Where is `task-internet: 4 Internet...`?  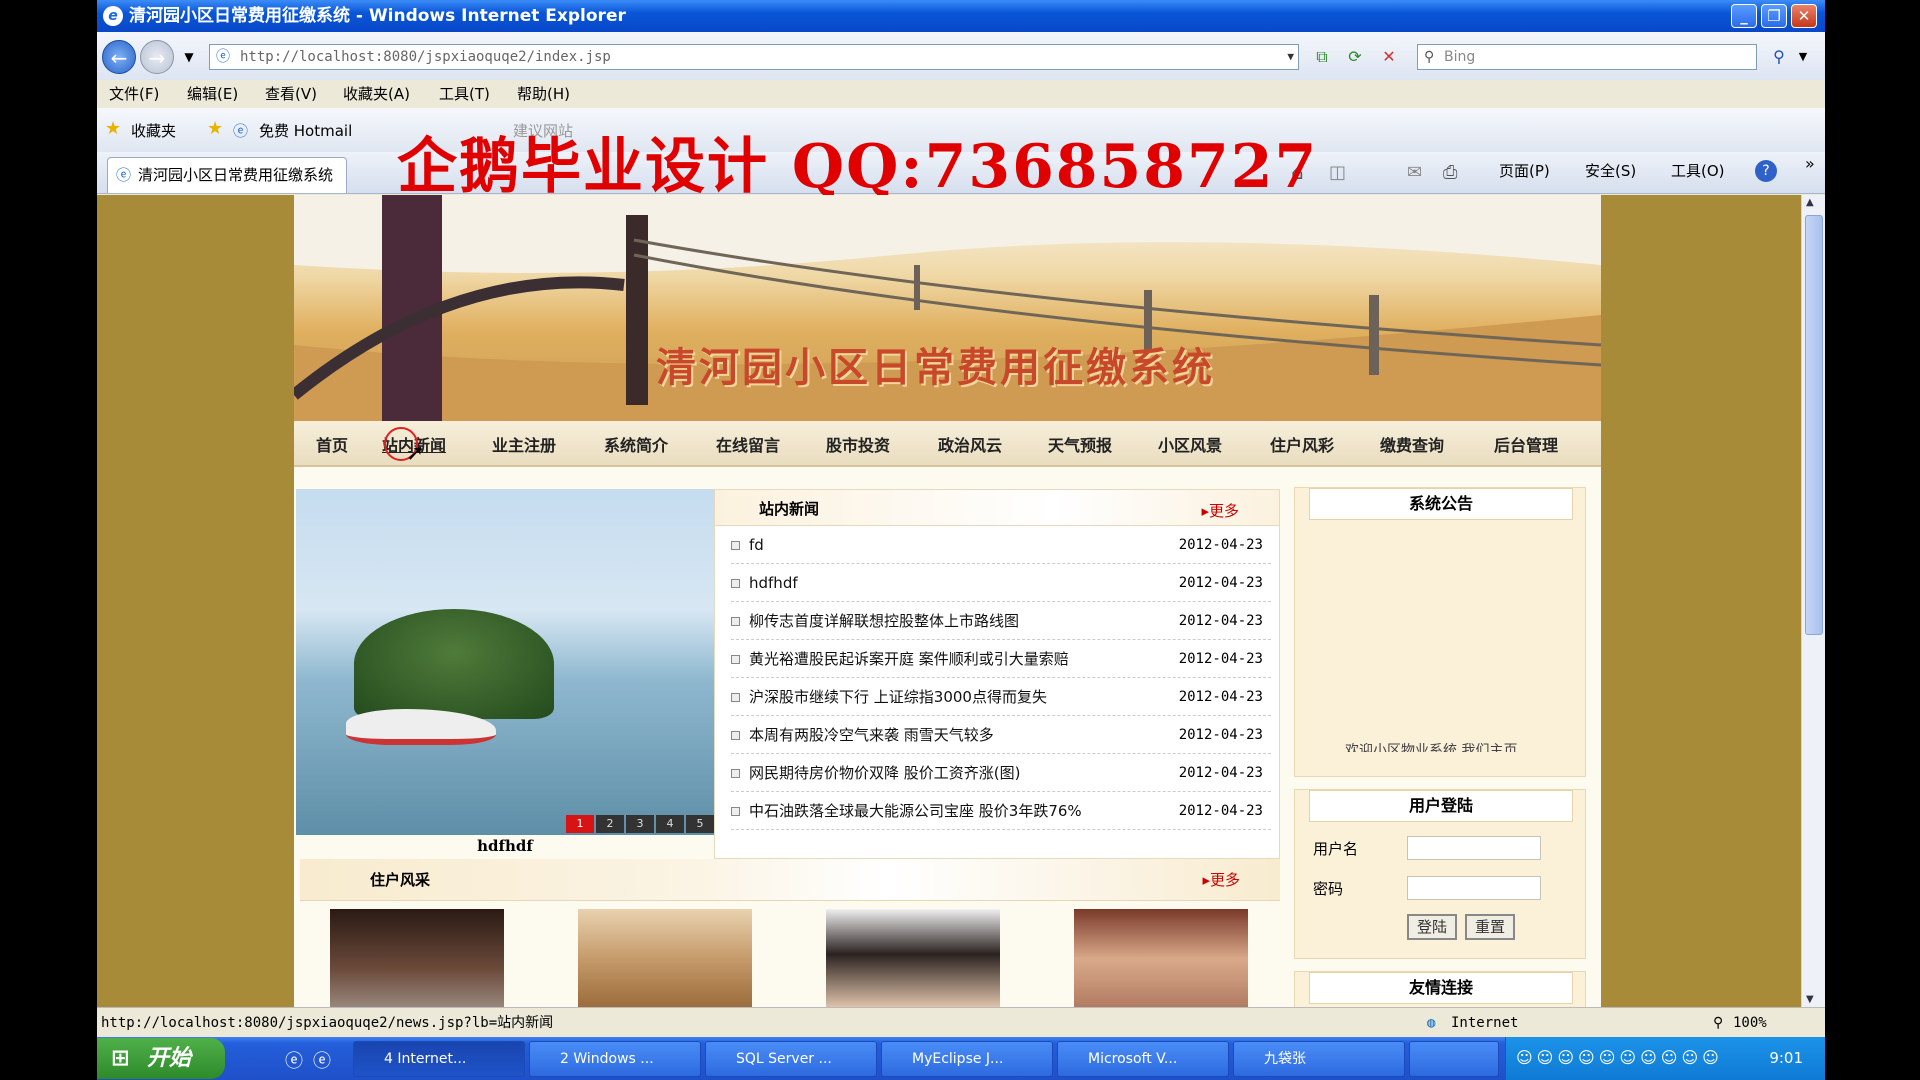 task-internet: 4 Internet... is located at coordinates (439, 1059).